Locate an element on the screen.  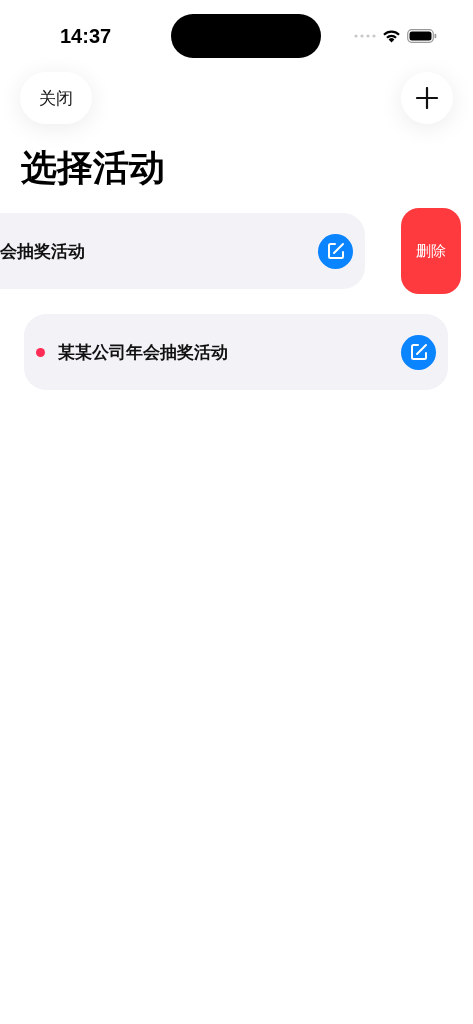
activity-name: 会抽奖活动 is located at coordinates (43, 251).